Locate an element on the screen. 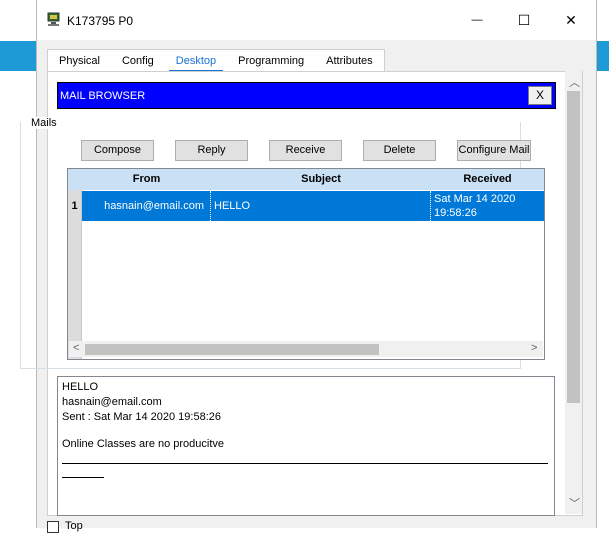 The width and height of the screenshot is (609, 533). desktop-bar-left is located at coordinates (18, 56).